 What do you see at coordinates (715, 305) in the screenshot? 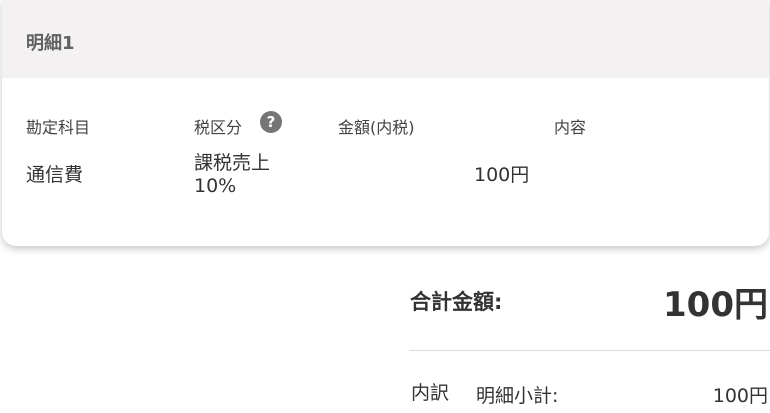
I see `total-amount-value: 100円` at bounding box center [715, 305].